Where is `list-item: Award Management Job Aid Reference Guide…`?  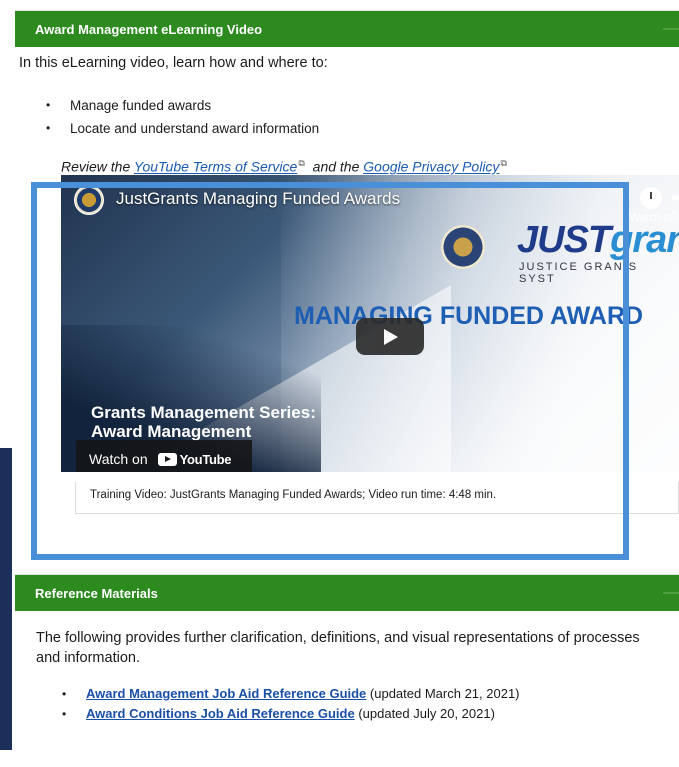
list-item: Award Management Job Aid Reference Guide… is located at coordinates (291, 694).